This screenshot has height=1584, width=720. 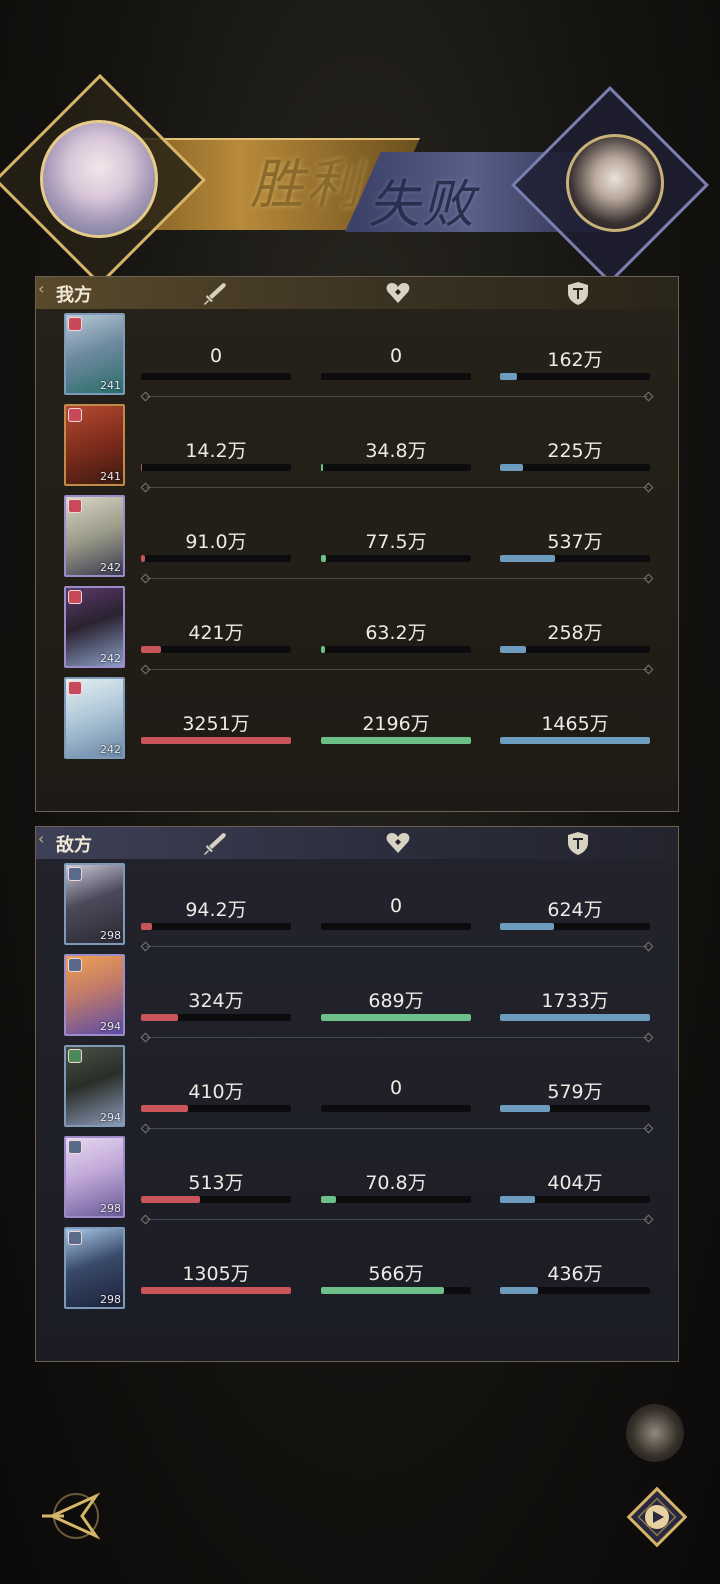 What do you see at coordinates (357, 722) in the screenshot?
I see `our-hero-row: 242 3251万 2196万 1465万` at bounding box center [357, 722].